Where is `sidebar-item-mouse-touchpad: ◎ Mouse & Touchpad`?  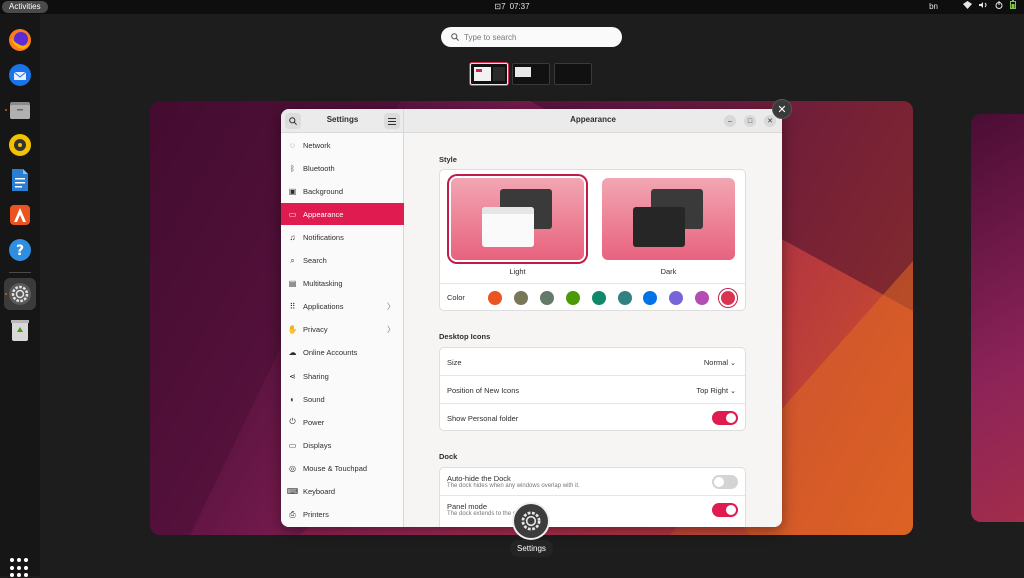 sidebar-item-mouse-touchpad: ◎ Mouse & Touchpad is located at coordinates (342, 468).